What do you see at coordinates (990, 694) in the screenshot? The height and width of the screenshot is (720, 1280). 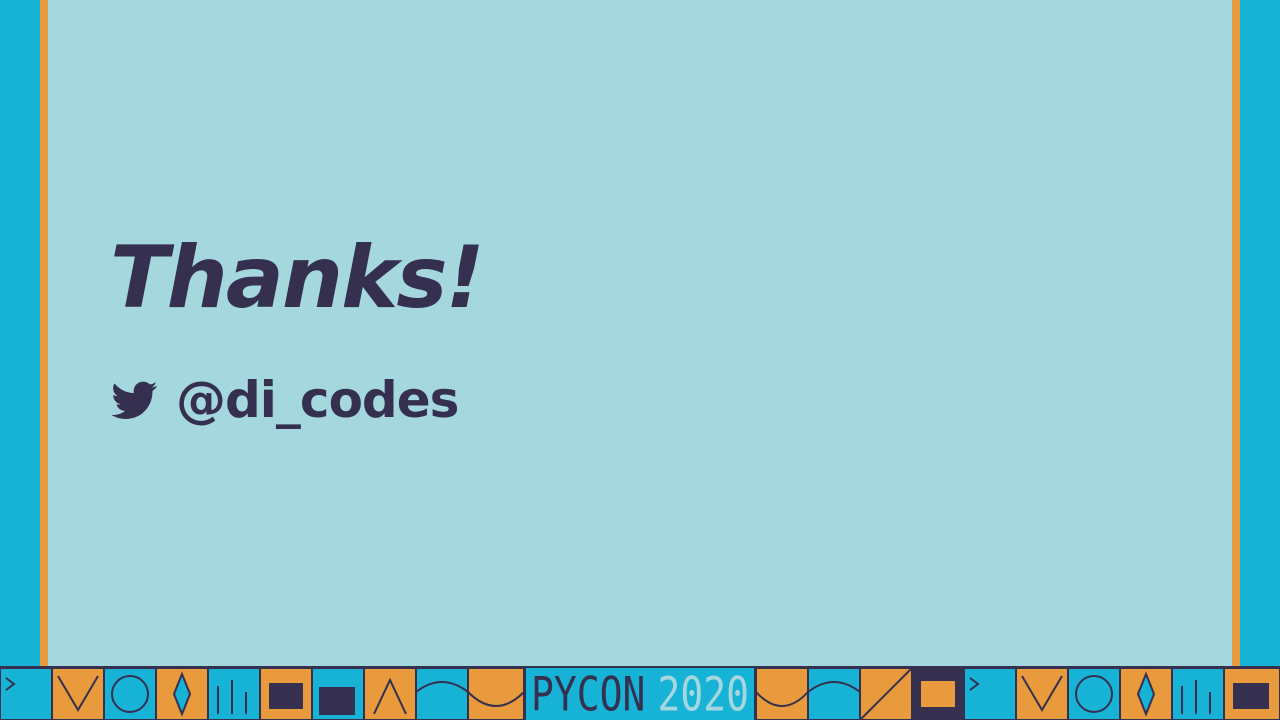 I see `terminal-tile-right` at bounding box center [990, 694].